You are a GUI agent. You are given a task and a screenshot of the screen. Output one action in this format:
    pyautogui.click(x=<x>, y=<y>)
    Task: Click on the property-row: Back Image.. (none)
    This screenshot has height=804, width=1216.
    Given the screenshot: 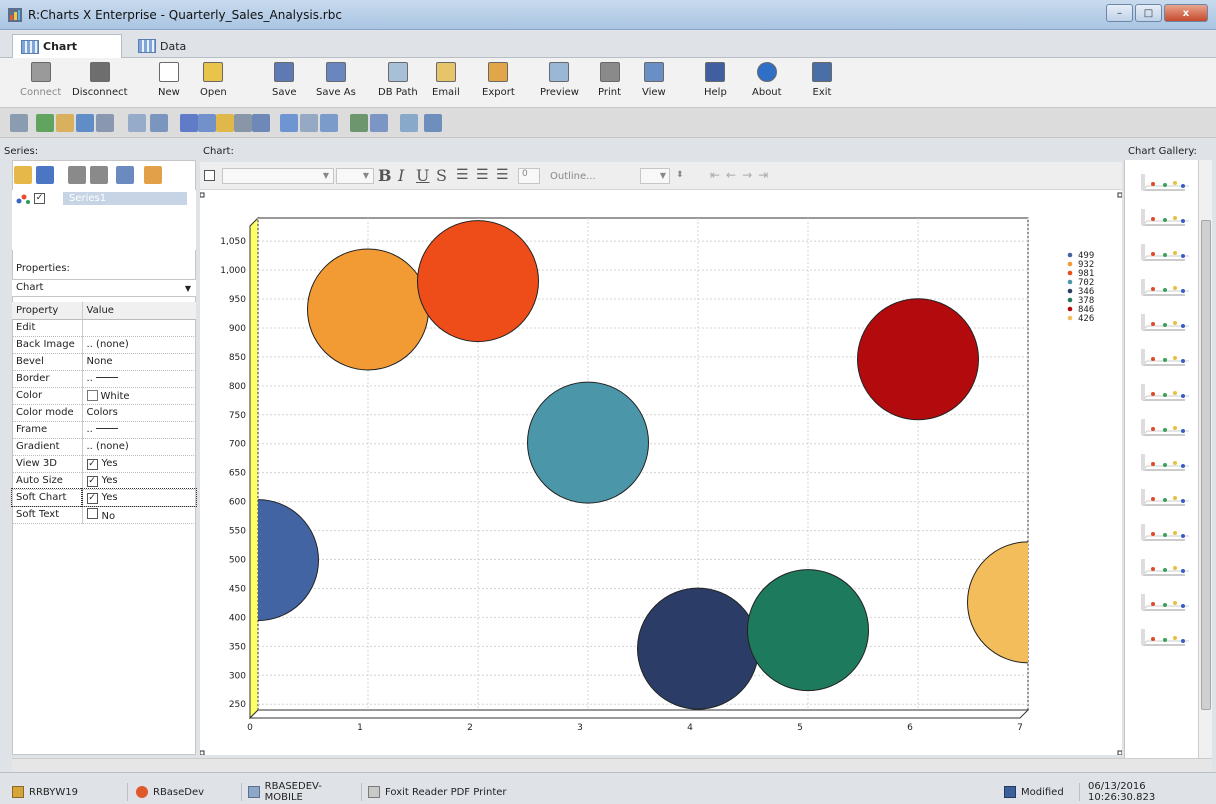 What is the action you would take?
    pyautogui.click(x=104, y=345)
    